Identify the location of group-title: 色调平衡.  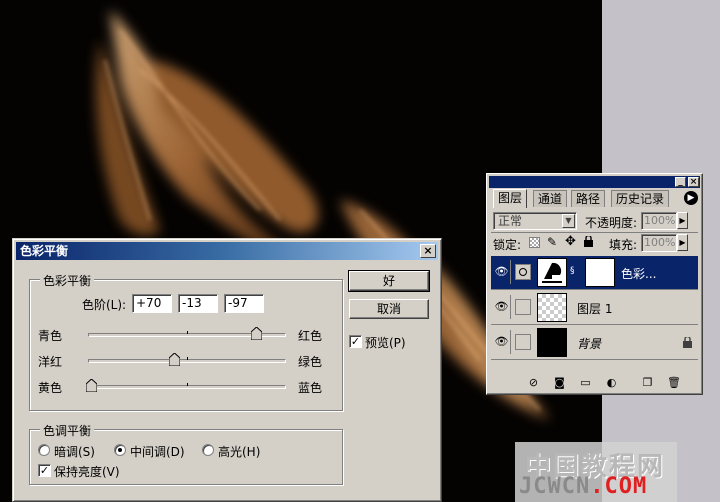
(67, 430).